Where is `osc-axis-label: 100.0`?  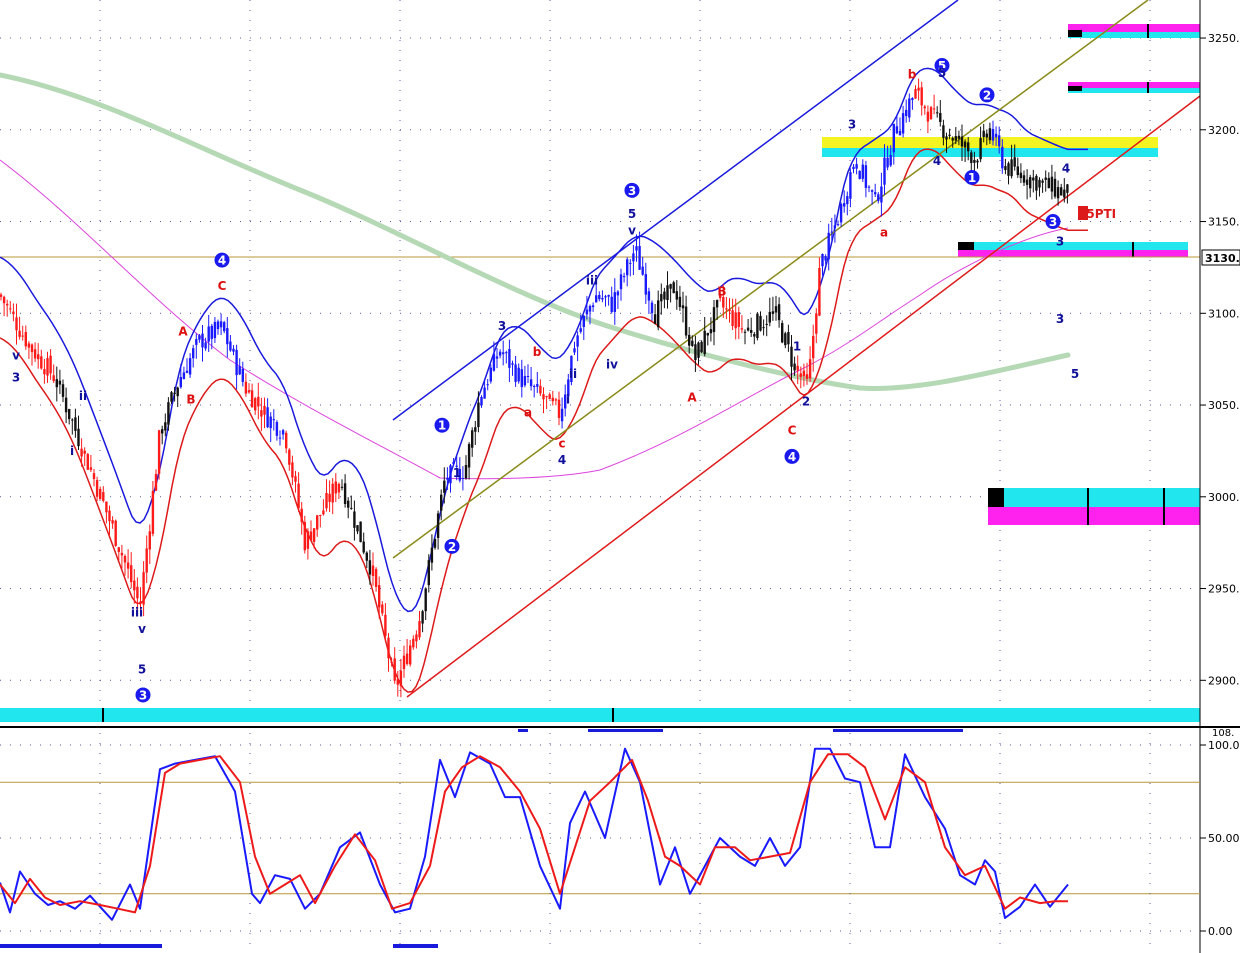
osc-axis-label: 100.0 is located at coordinates (1224, 745).